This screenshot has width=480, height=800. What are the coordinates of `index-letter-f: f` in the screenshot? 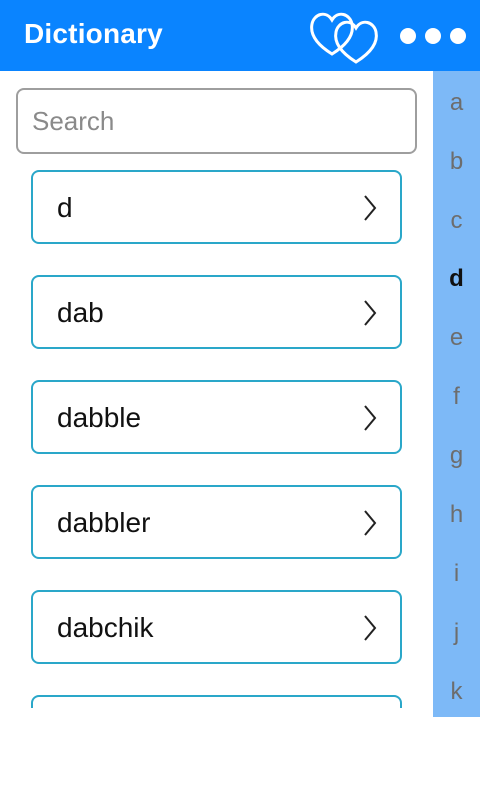 It's located at (456, 397).